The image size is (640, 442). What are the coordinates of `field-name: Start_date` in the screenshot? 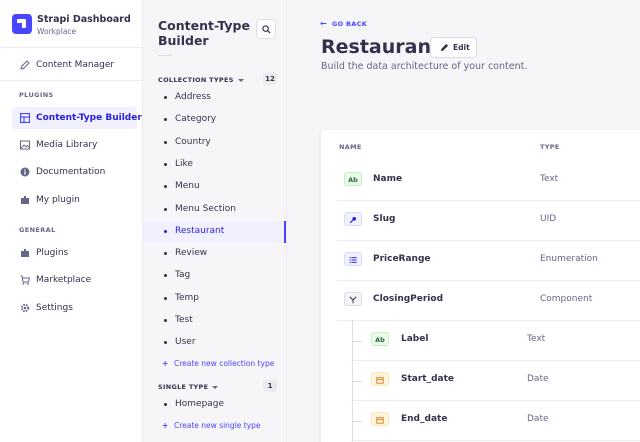 It's located at (428, 379).